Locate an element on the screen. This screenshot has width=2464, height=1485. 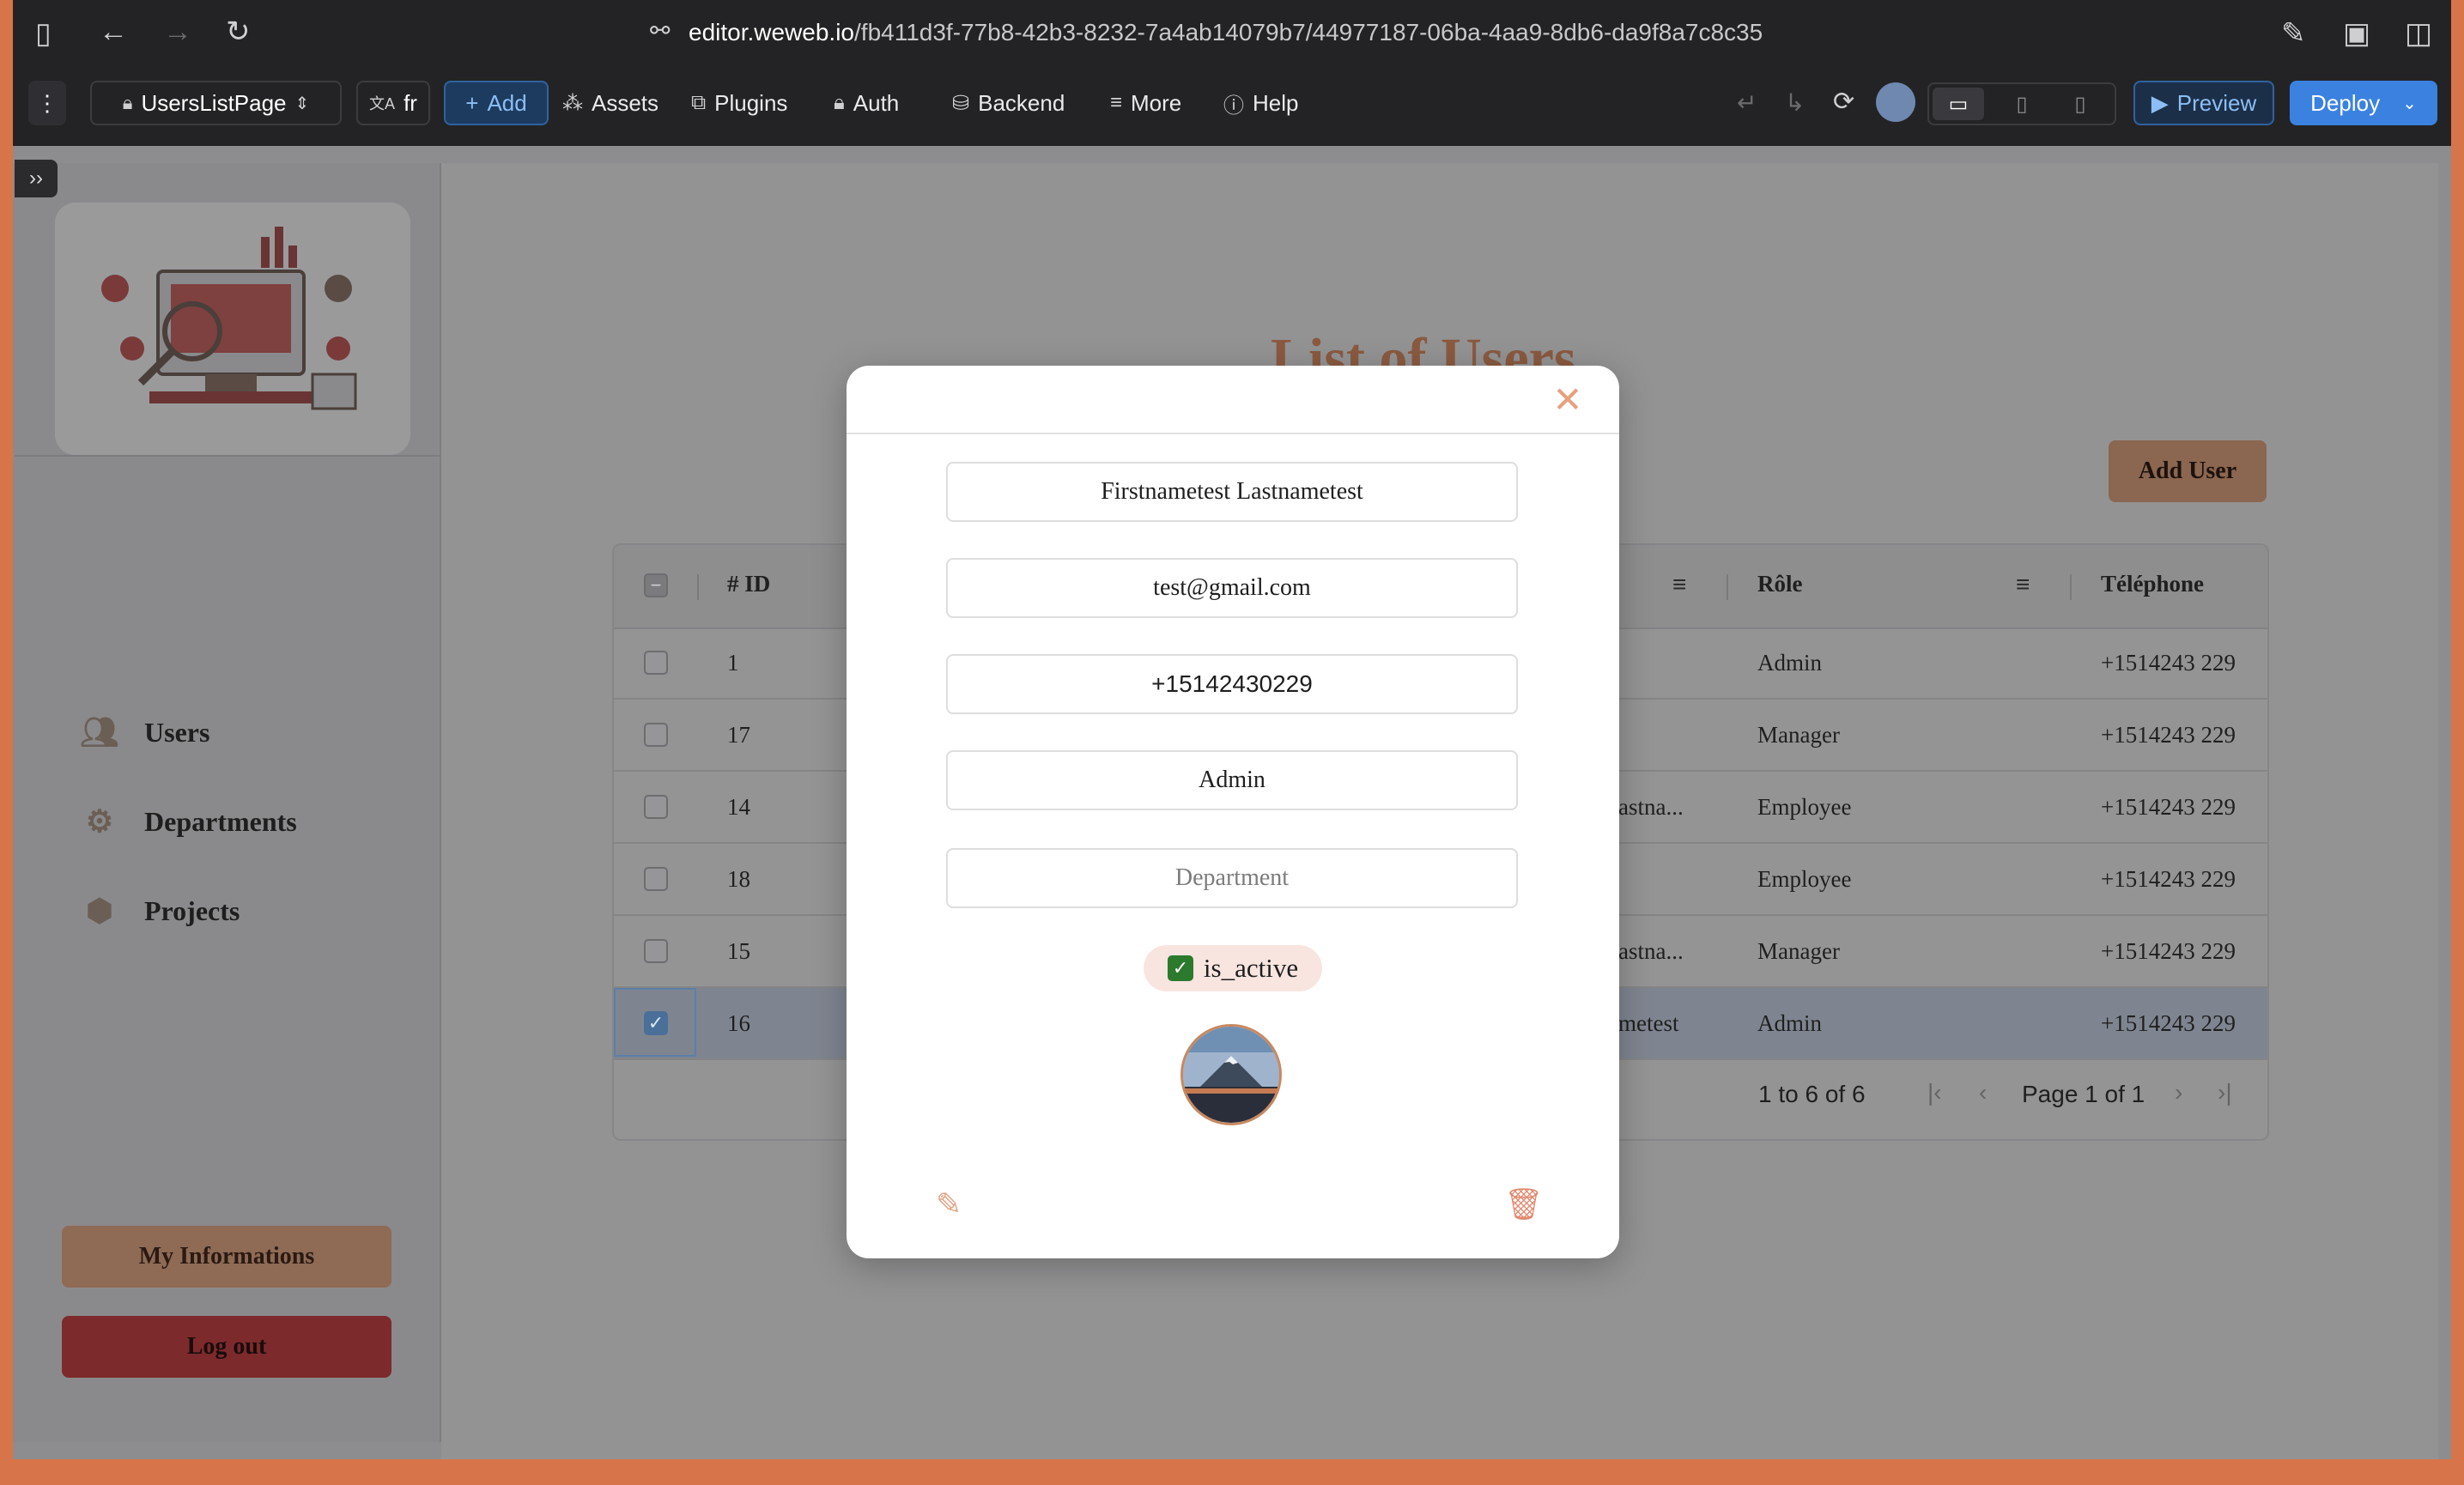
sidebar-item-users: 👥︎ Users is located at coordinates (142, 732).